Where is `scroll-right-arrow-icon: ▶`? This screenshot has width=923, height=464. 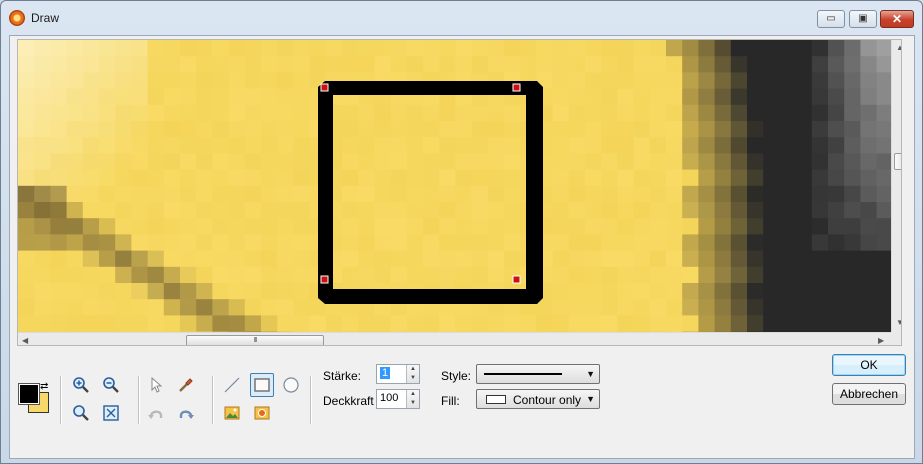 scroll-right-arrow-icon: ▶ is located at coordinates (881, 341).